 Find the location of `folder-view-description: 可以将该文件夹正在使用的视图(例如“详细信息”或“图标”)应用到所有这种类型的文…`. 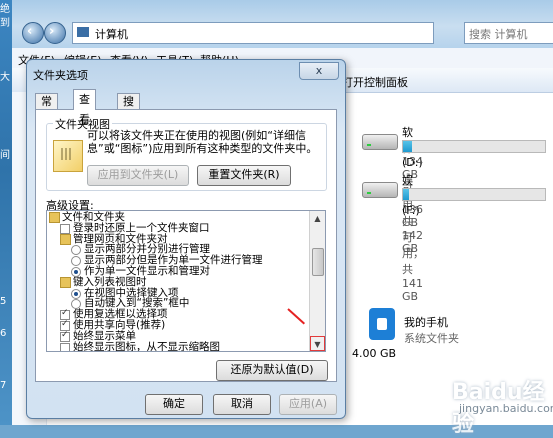

folder-view-description: 可以将该文件夹正在使用的视图(例如“详细信息”或“图标”)应用到所有这种类型的文… is located at coordinates (202, 142).